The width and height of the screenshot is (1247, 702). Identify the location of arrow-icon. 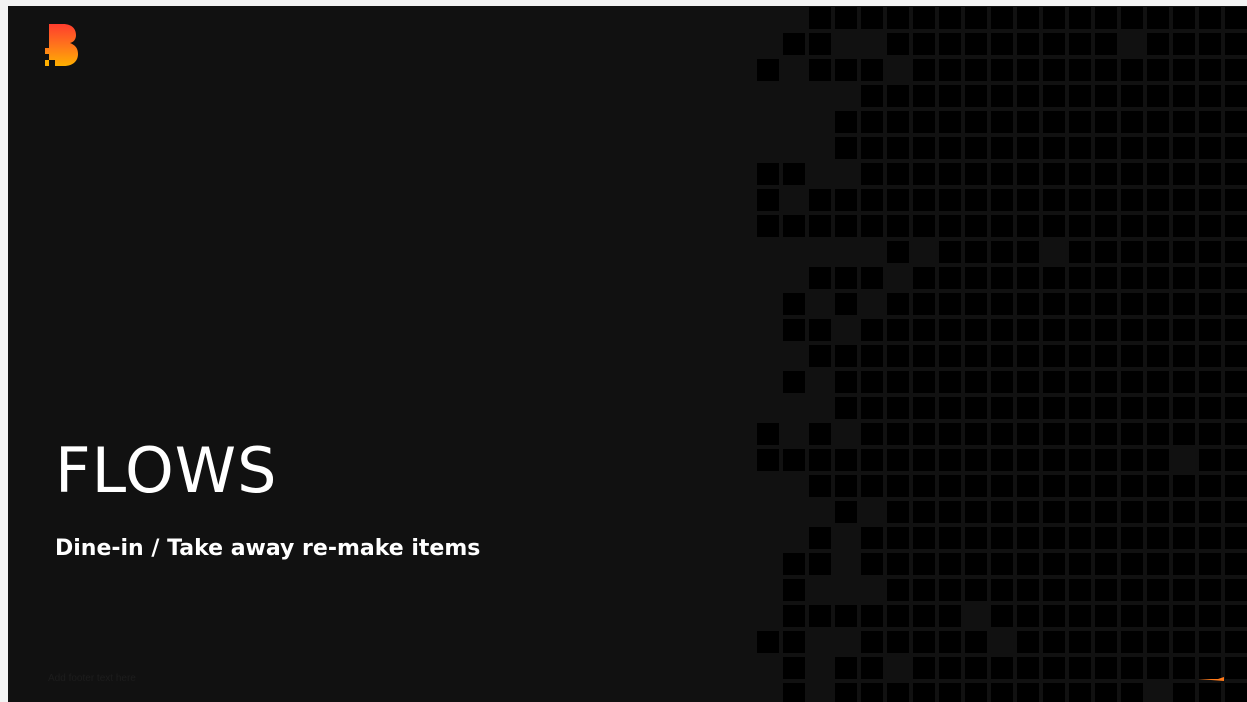
(1211, 679).